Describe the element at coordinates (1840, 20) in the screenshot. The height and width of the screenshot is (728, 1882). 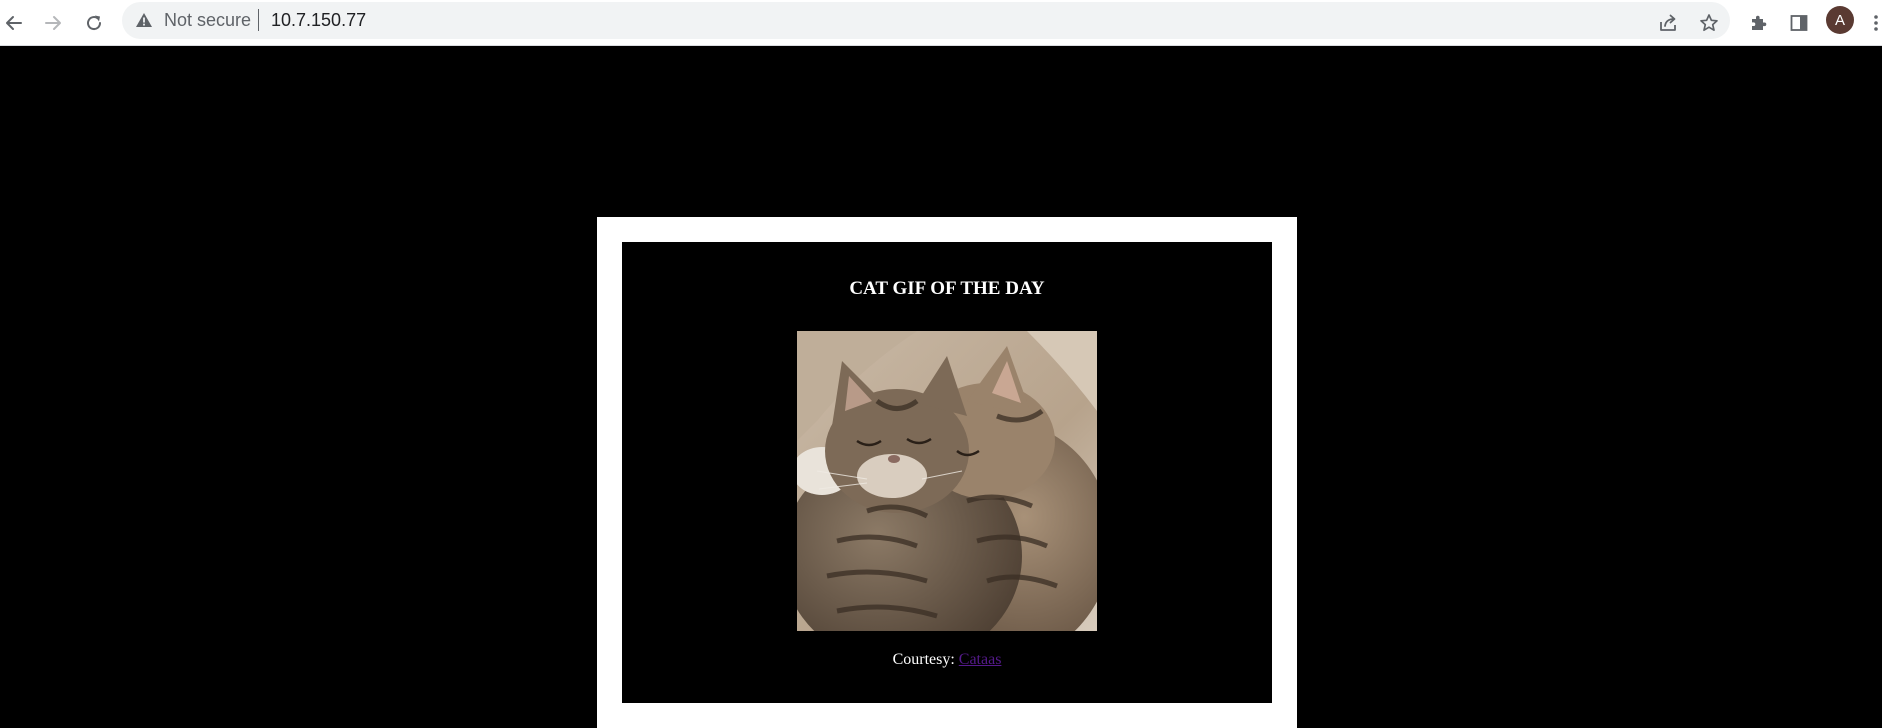
I see `profile-avatar: A` at that location.